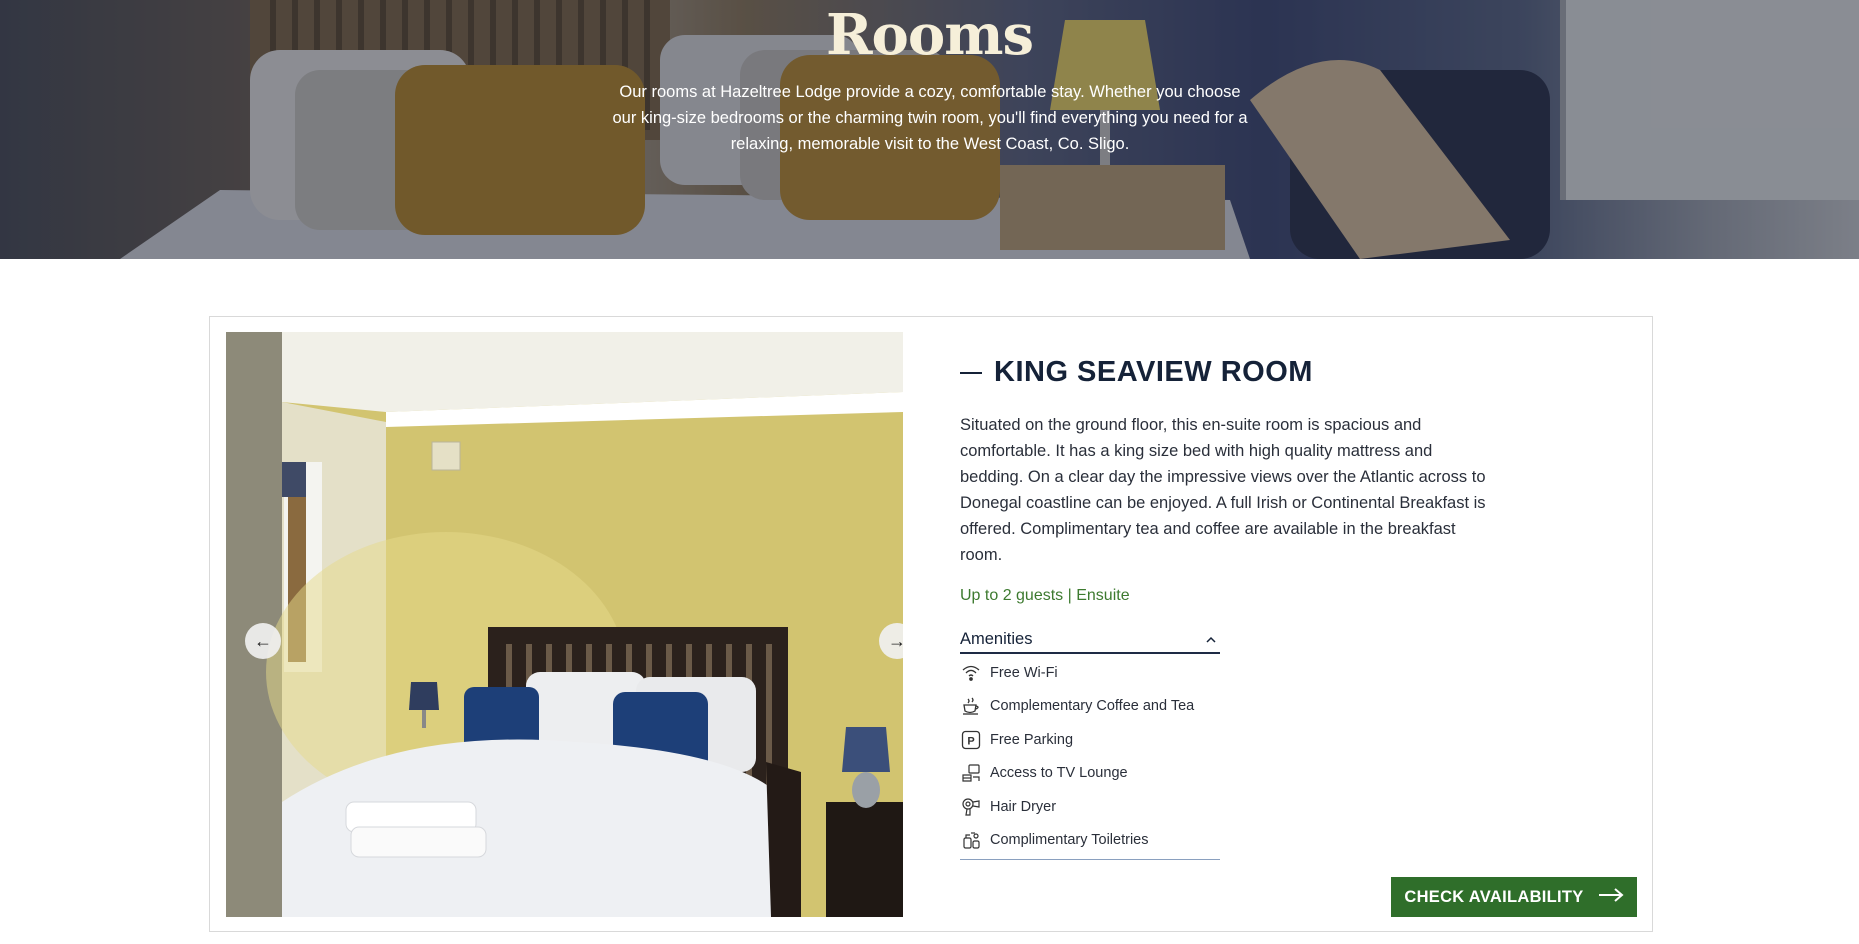 This screenshot has width=1859, height=944. I want to click on amenity-label: Hair Dryer, so click(1023, 806).